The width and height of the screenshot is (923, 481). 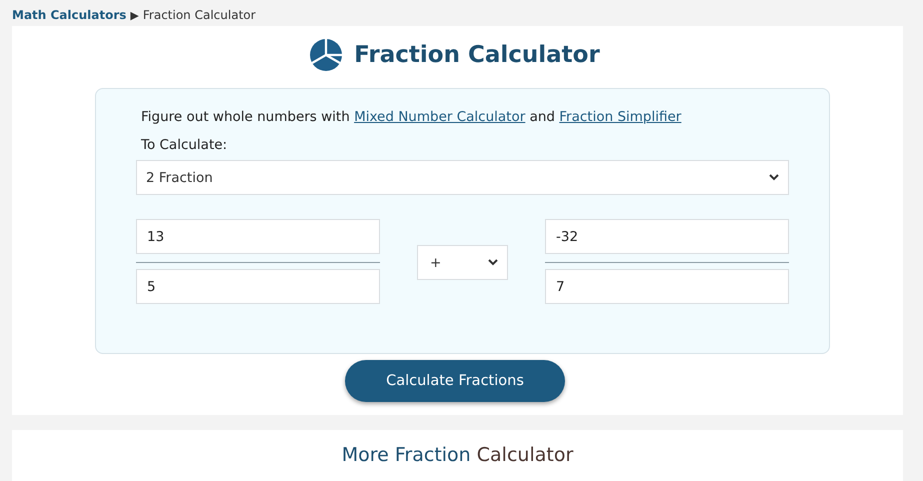 I want to click on numerator-field: 13, so click(x=258, y=236).